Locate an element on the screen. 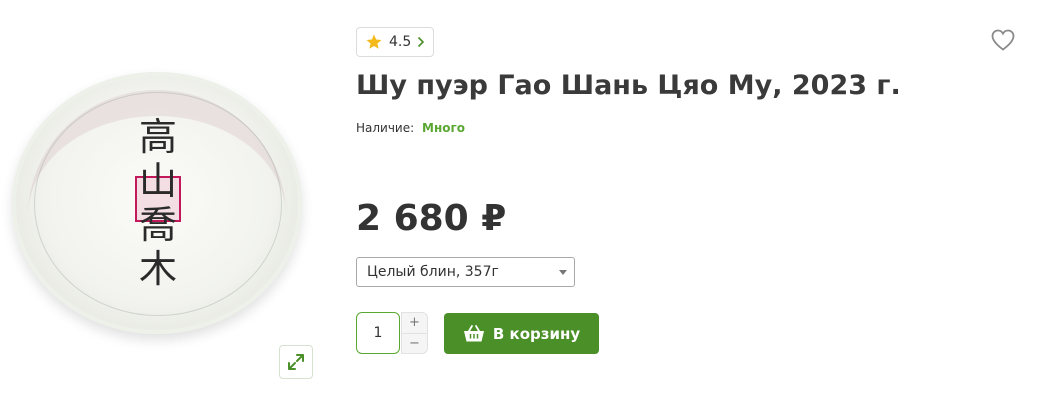  product-title: Шу пуэр Гао Шань Цяо Му, 2023 г. is located at coordinates (628, 85).